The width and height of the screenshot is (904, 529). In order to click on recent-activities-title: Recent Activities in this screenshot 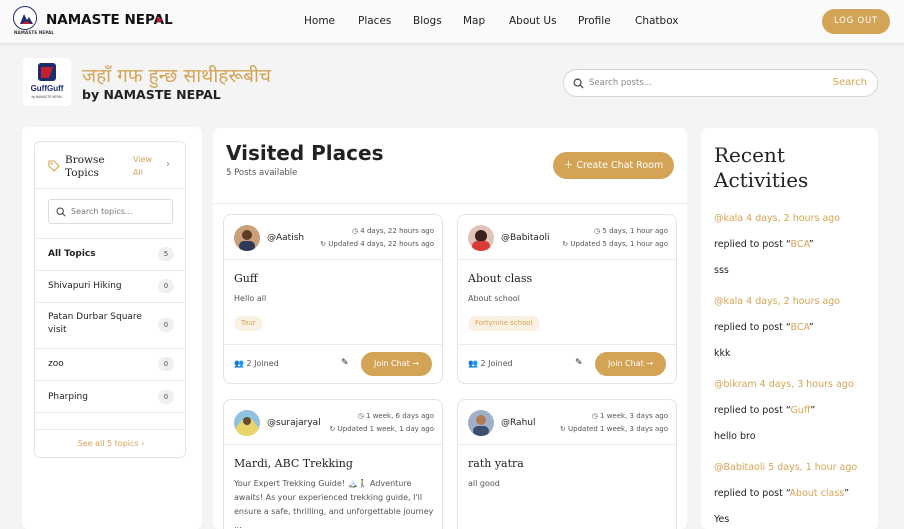, I will do `click(761, 167)`.